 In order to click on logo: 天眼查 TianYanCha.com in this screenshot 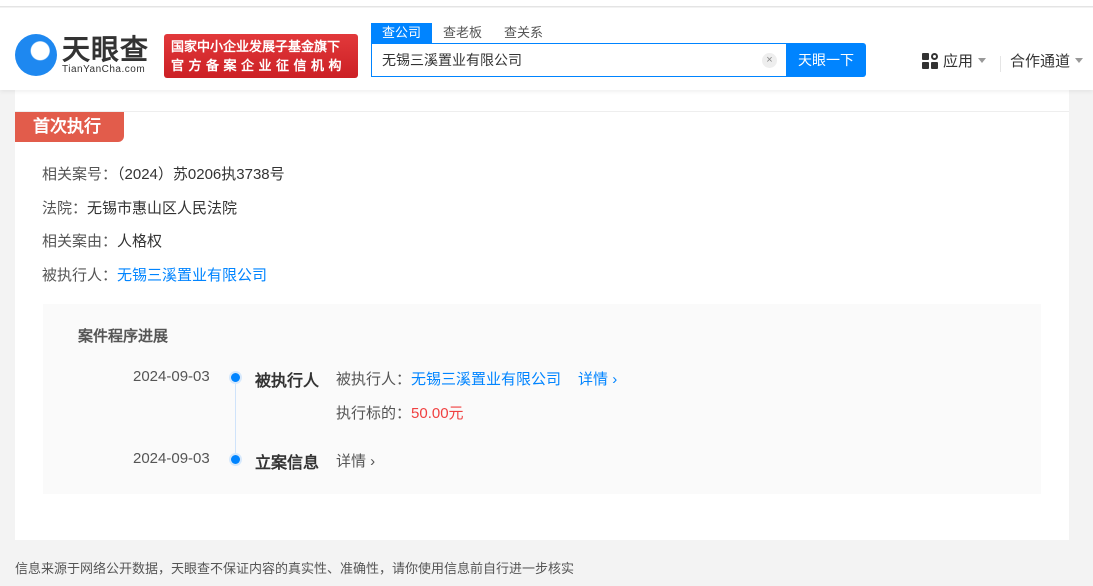, I will do `click(82, 55)`.